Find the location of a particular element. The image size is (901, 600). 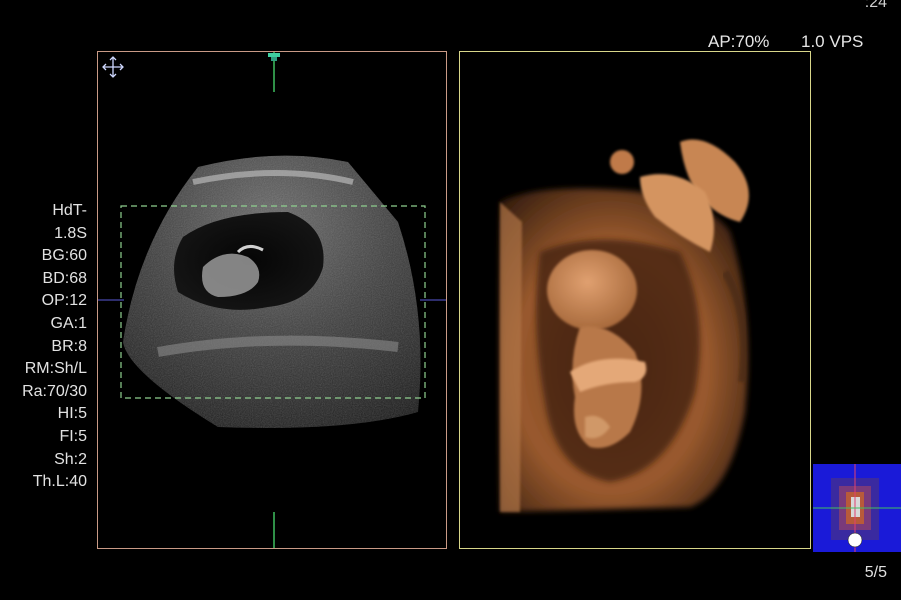

fetus-head is located at coordinates (592, 290).